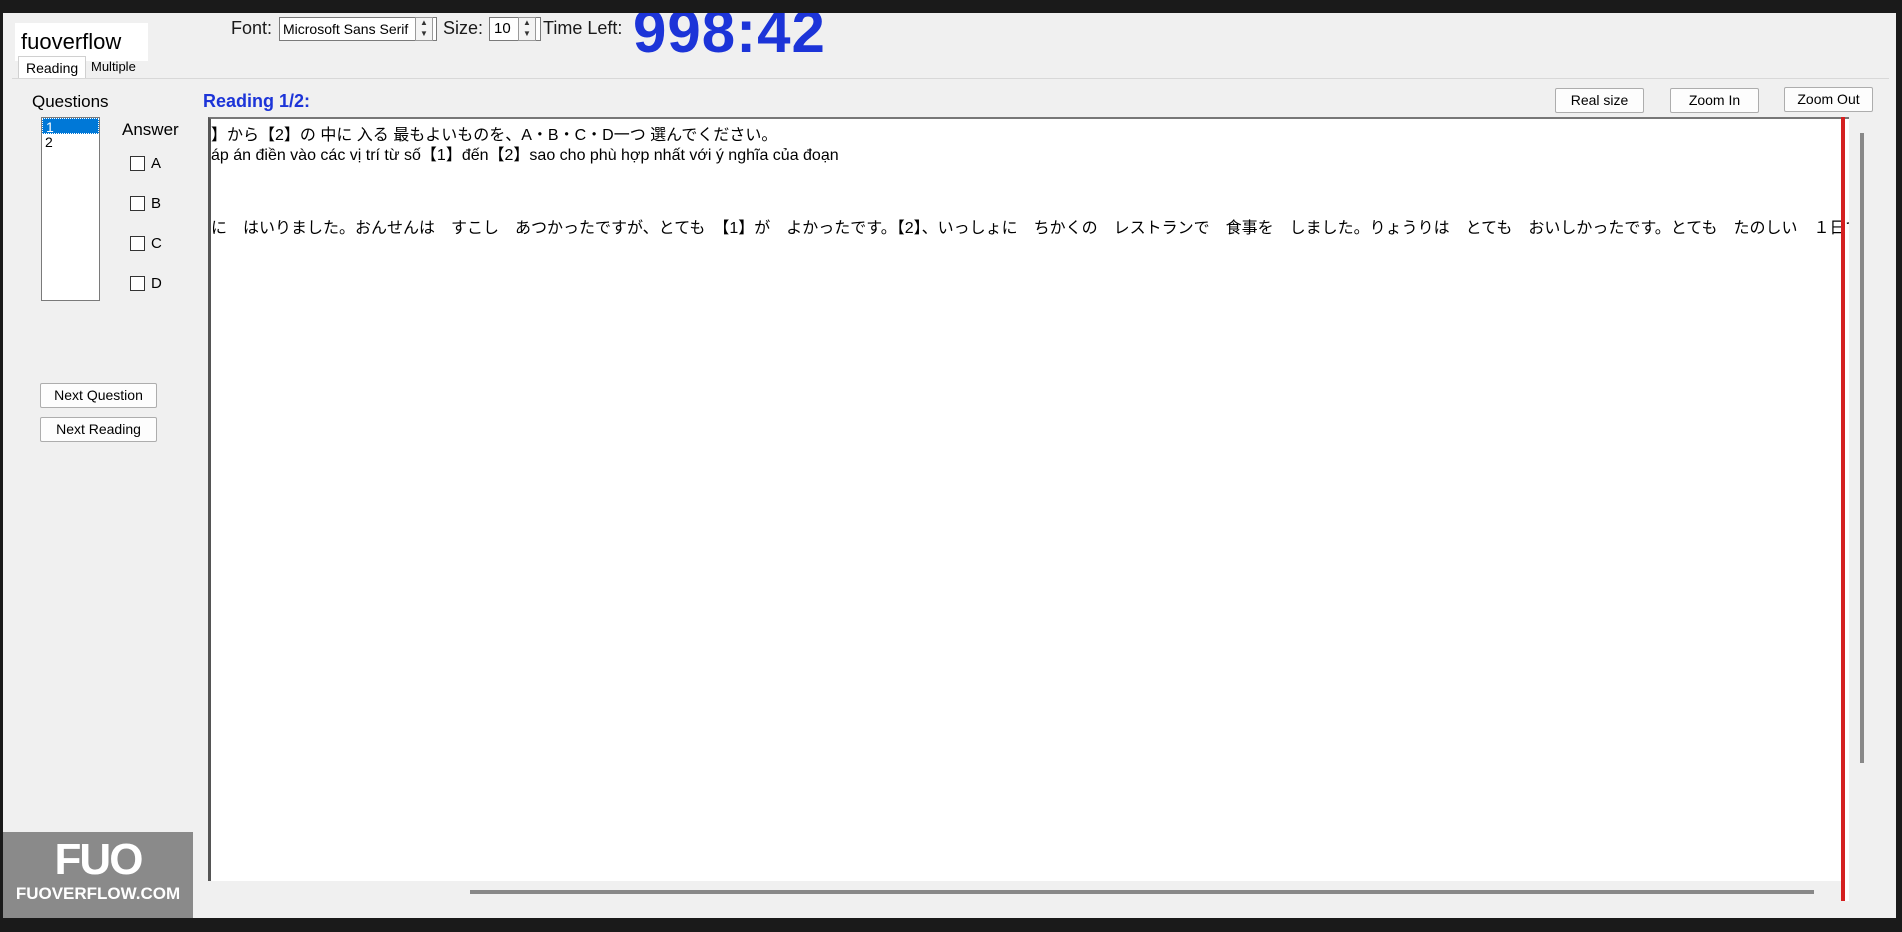 This screenshot has height=932, width=1902. I want to click on font-label: Font:, so click(252, 28).